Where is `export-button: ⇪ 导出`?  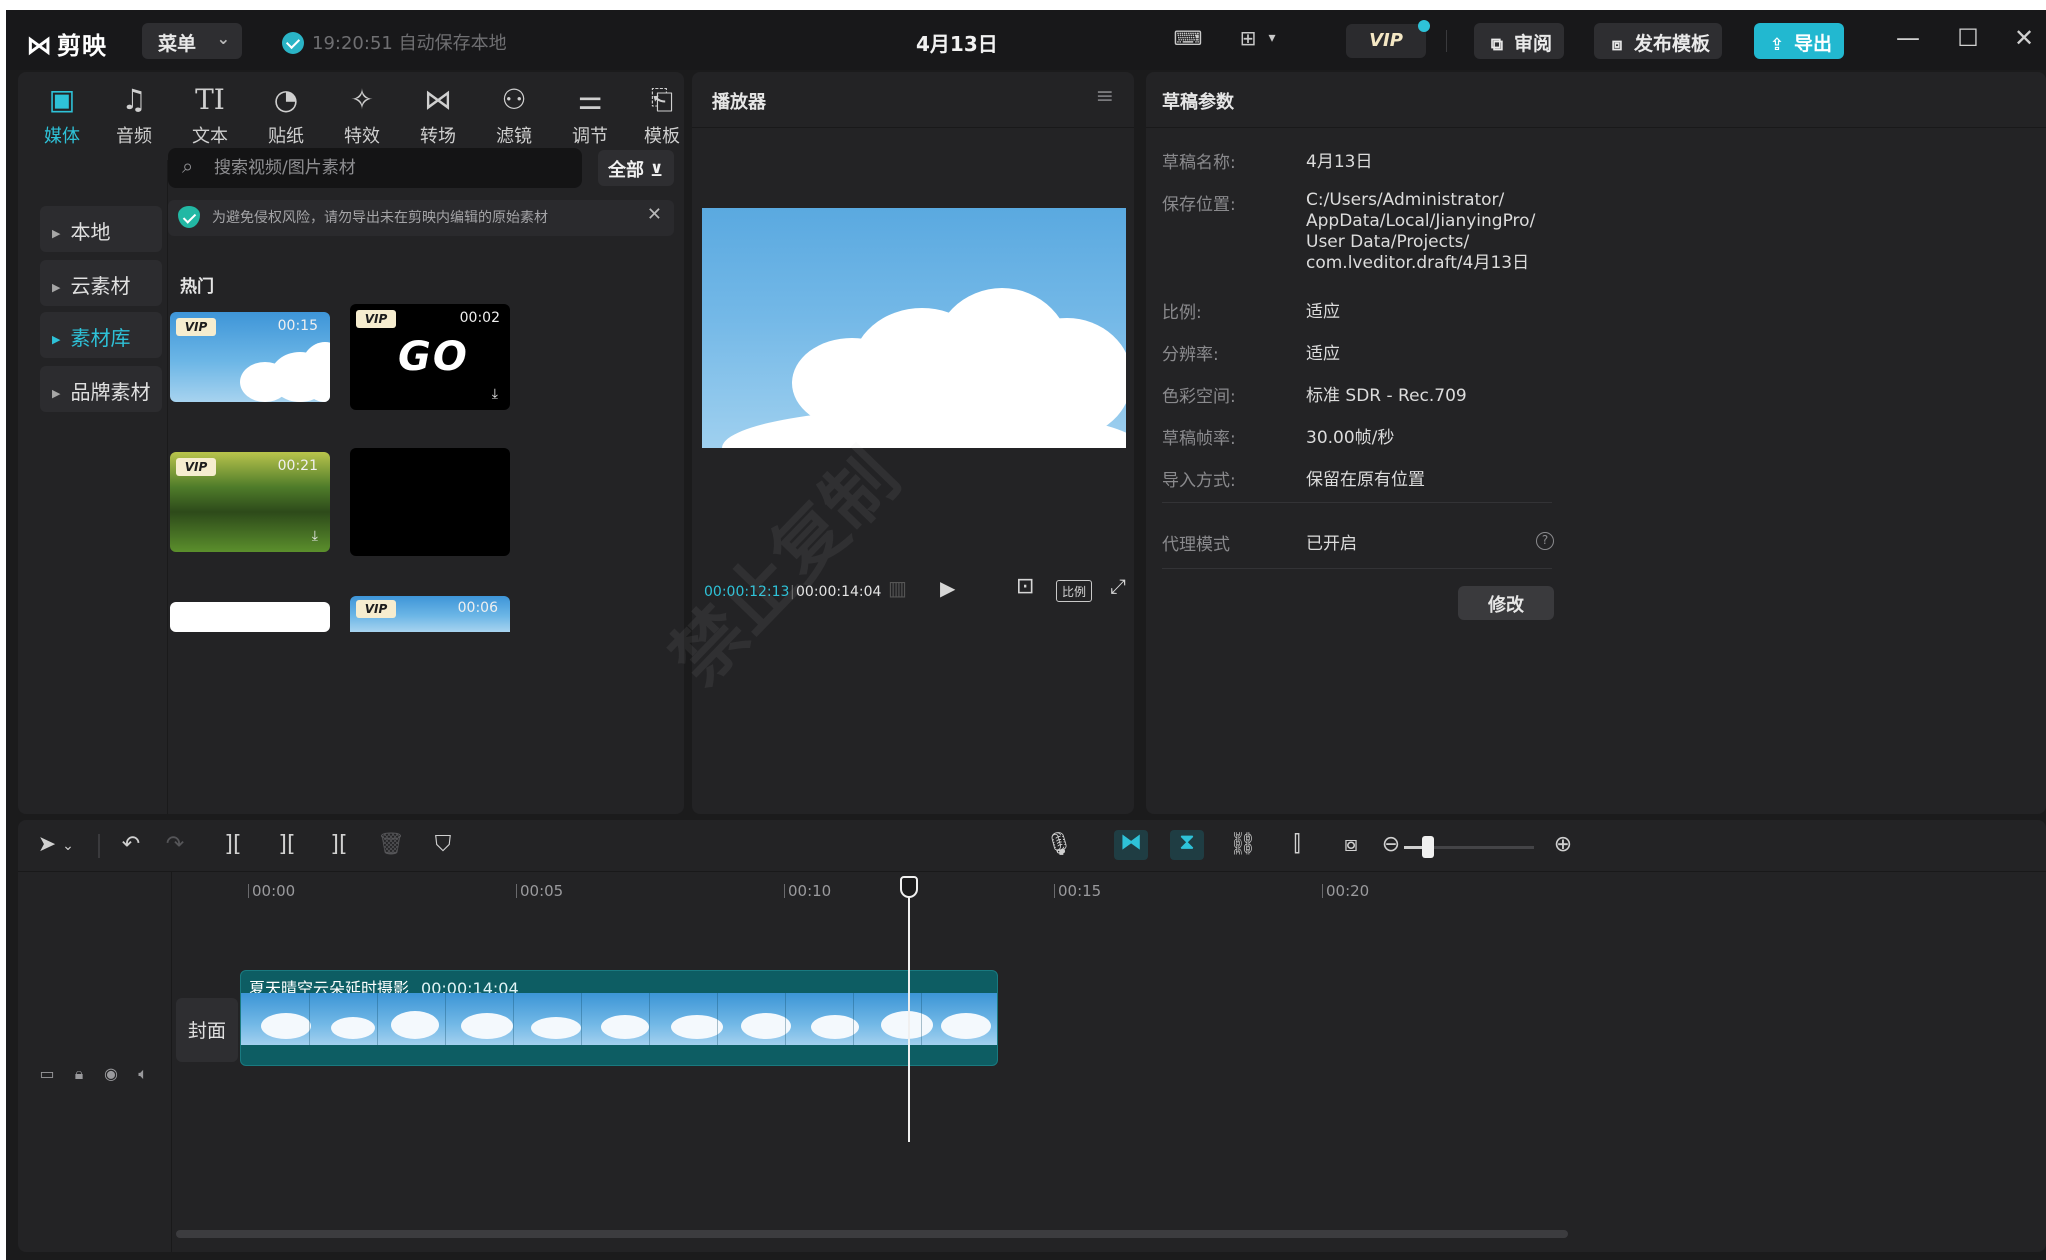 export-button: ⇪ 导出 is located at coordinates (1799, 41).